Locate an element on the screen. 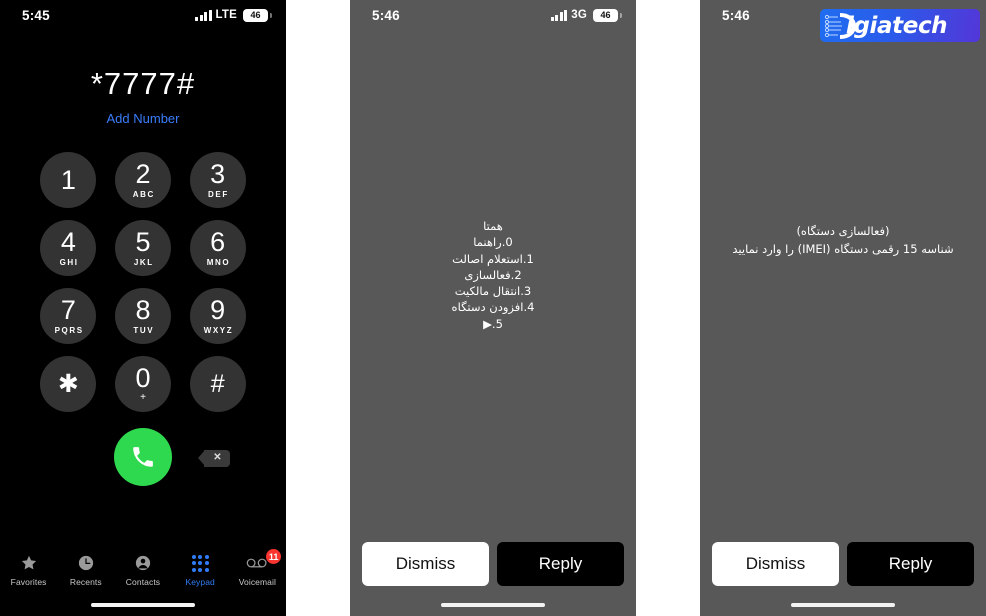 This screenshot has height=616, width=986. key-digit: 8 is located at coordinates (143, 310).